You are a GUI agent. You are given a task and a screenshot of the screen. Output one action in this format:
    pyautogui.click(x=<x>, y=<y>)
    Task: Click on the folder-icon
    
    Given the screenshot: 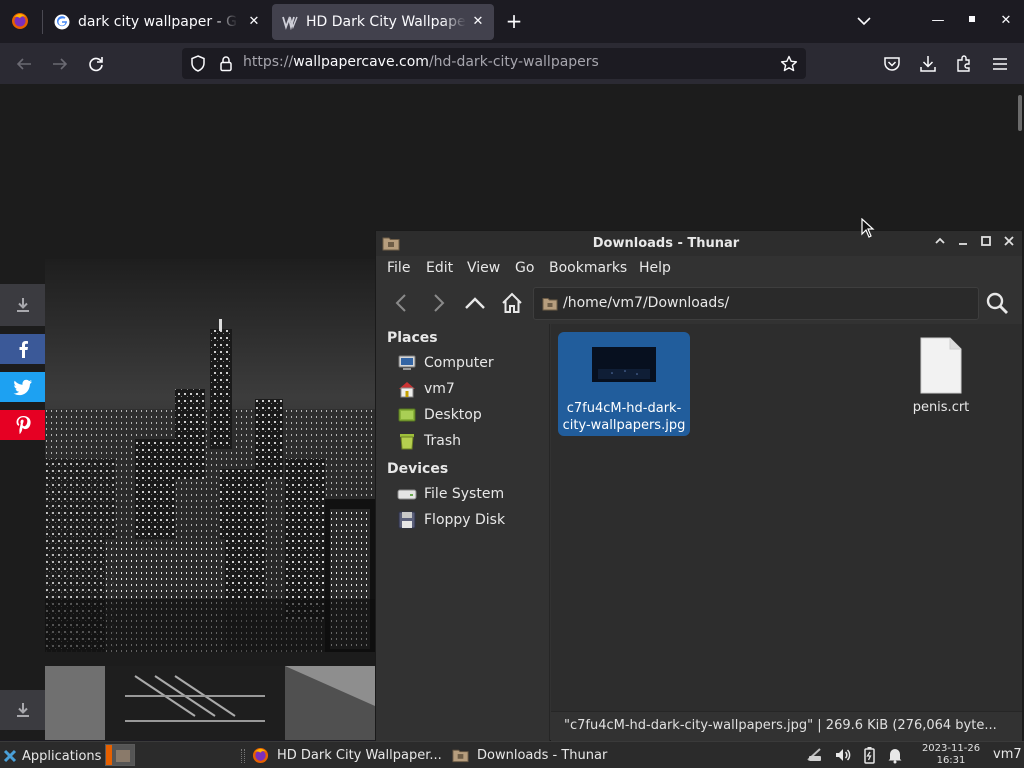 What is the action you would take?
    pyautogui.click(x=460, y=756)
    